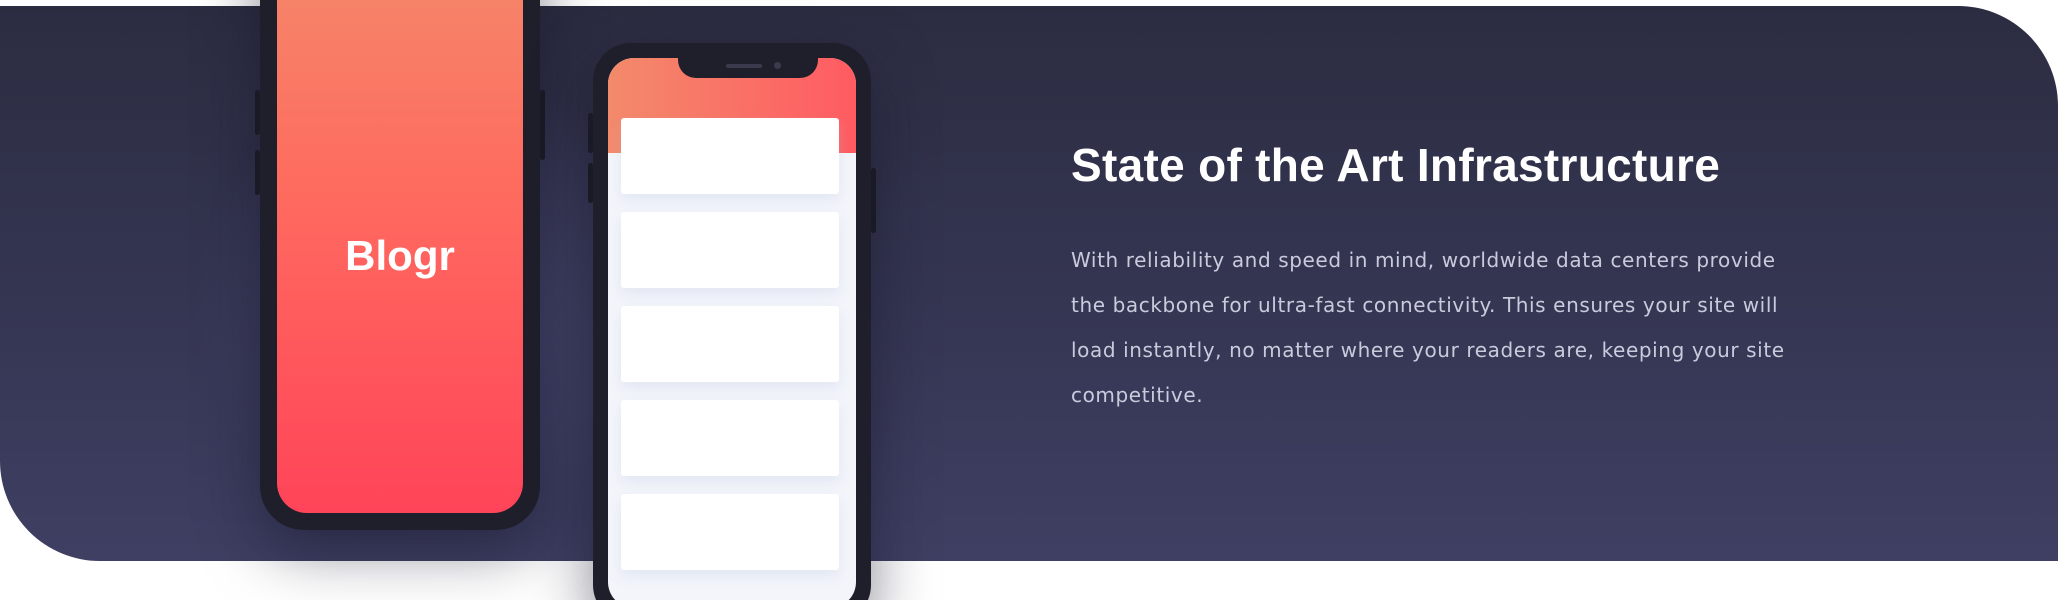  I want to click on phone-speaker, so click(744, 66).